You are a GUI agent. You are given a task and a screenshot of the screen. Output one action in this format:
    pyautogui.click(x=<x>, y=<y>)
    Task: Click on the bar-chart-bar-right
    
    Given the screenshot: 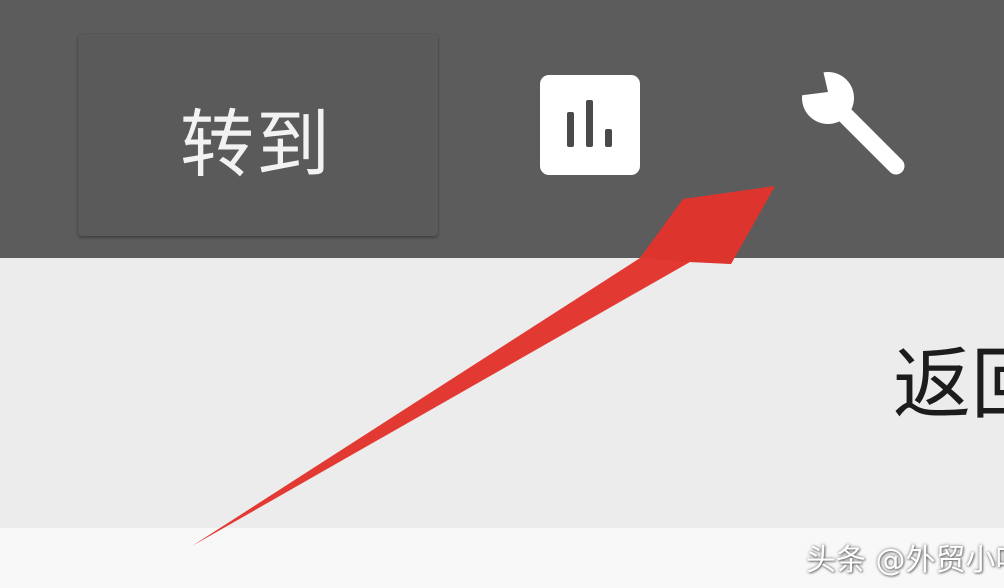 What is the action you would take?
    pyautogui.click(x=608, y=138)
    